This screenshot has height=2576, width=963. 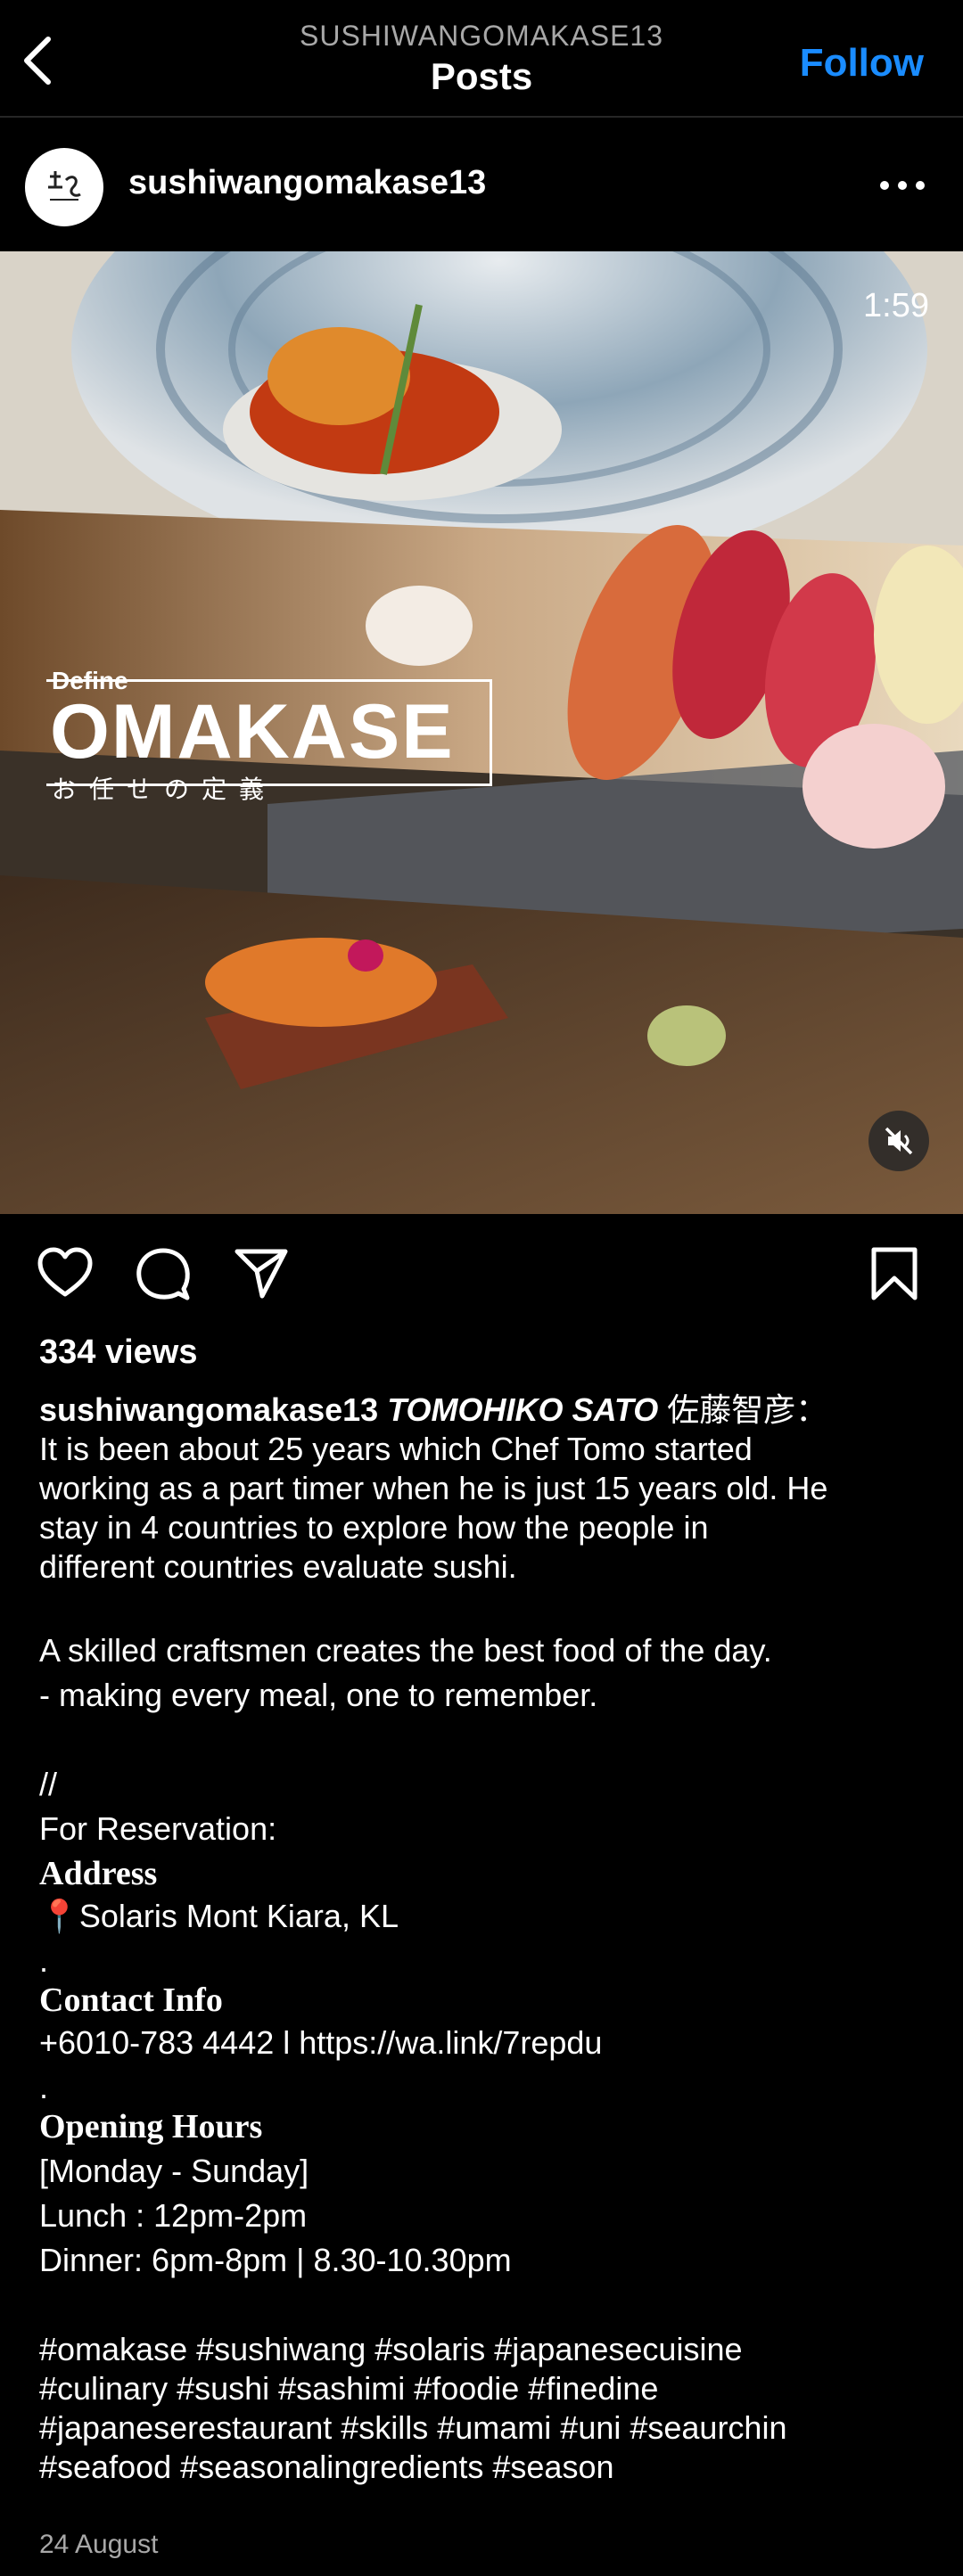 I want to click on top-bar: SUSHIWANGOMAKASE13 Posts Follow, so click(x=481, y=59).